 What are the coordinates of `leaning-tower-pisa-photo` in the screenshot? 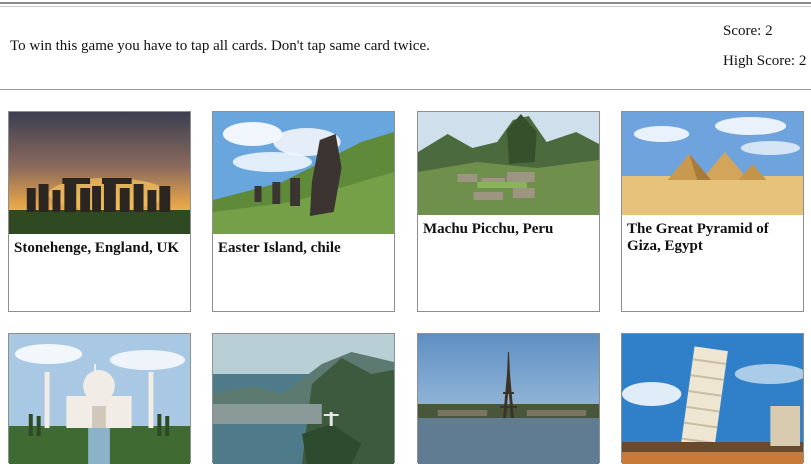 It's located at (712, 399).